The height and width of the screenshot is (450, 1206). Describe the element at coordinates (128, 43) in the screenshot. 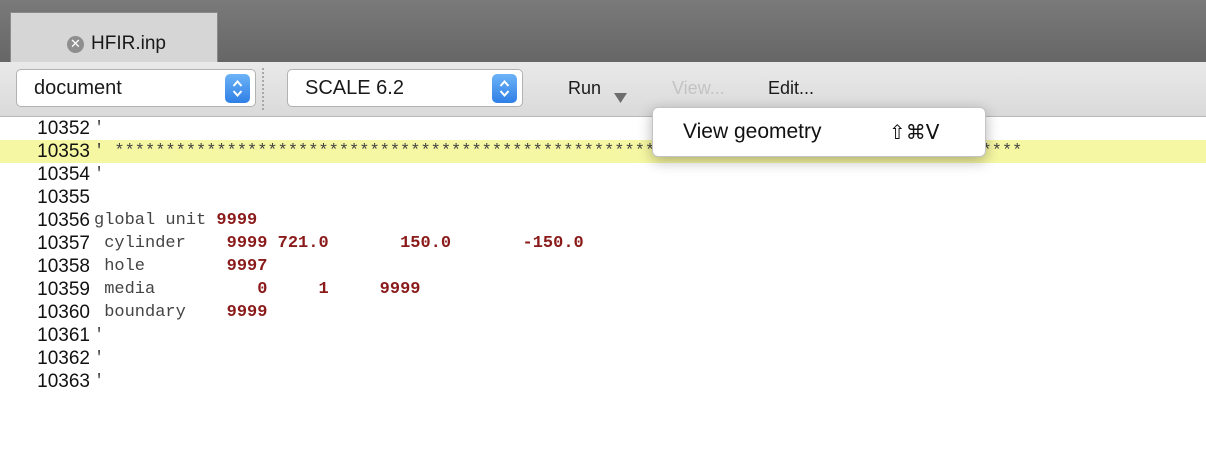

I see `tab-title: HFIR.inp` at that location.